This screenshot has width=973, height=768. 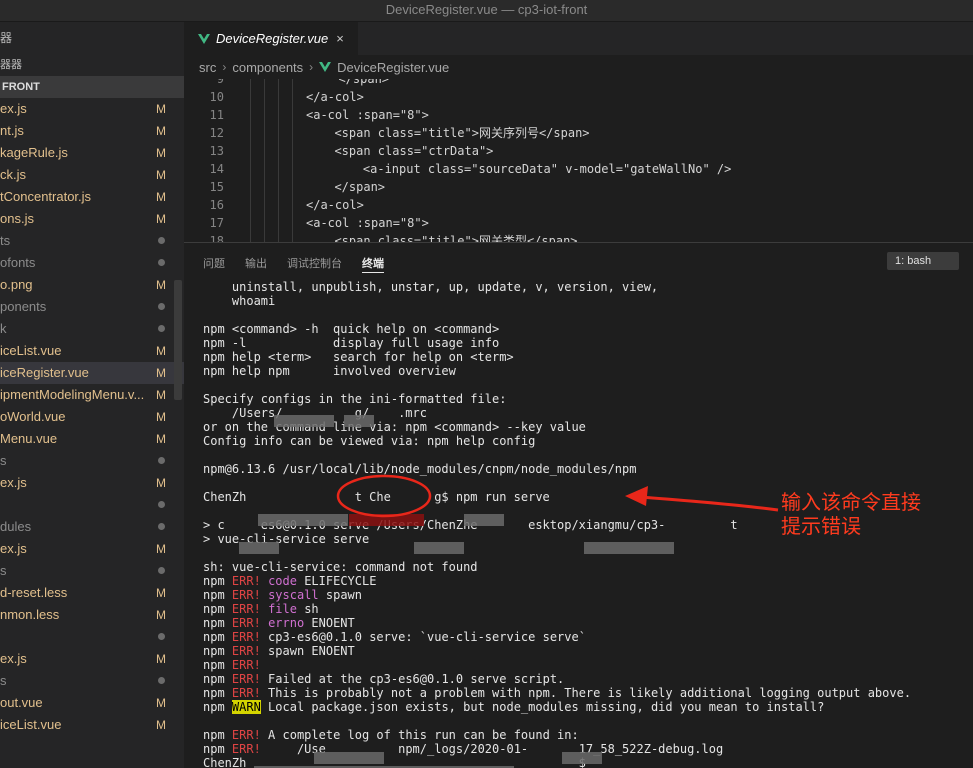 What do you see at coordinates (821, 527) in the screenshot?
I see `annotation-line: 提示错误` at bounding box center [821, 527].